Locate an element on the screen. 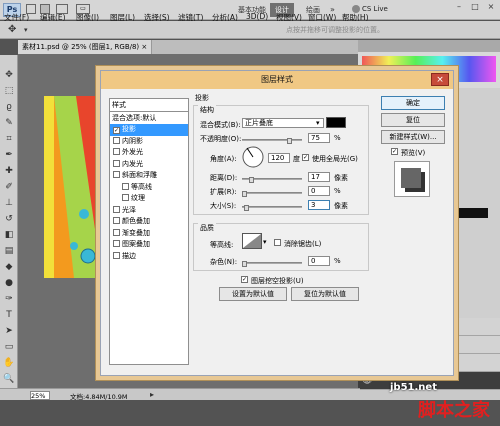 Image resolution: width=500 pixels, height=426 pixels. document-tab-bar: 素材11.psd @ 25% (图层1, RGB/8) × is located at coordinates (188, 47).